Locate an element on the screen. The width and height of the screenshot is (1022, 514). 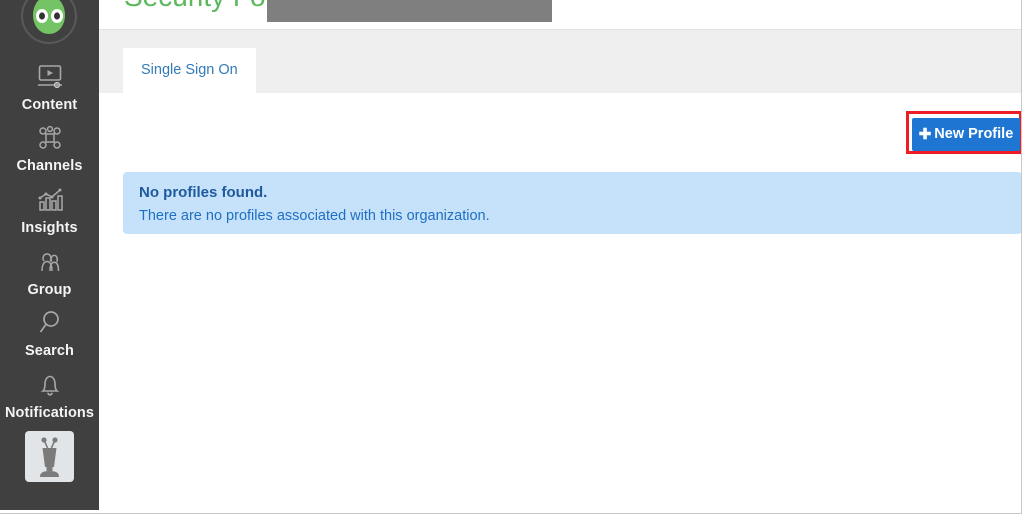
sidebar-item-label: Group is located at coordinates (49, 290).